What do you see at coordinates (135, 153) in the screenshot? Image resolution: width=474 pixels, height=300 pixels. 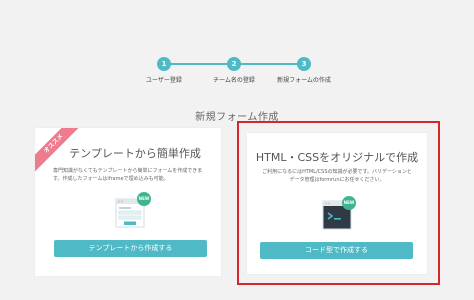 I see `card-title: テンプレートから簡単作成` at bounding box center [135, 153].